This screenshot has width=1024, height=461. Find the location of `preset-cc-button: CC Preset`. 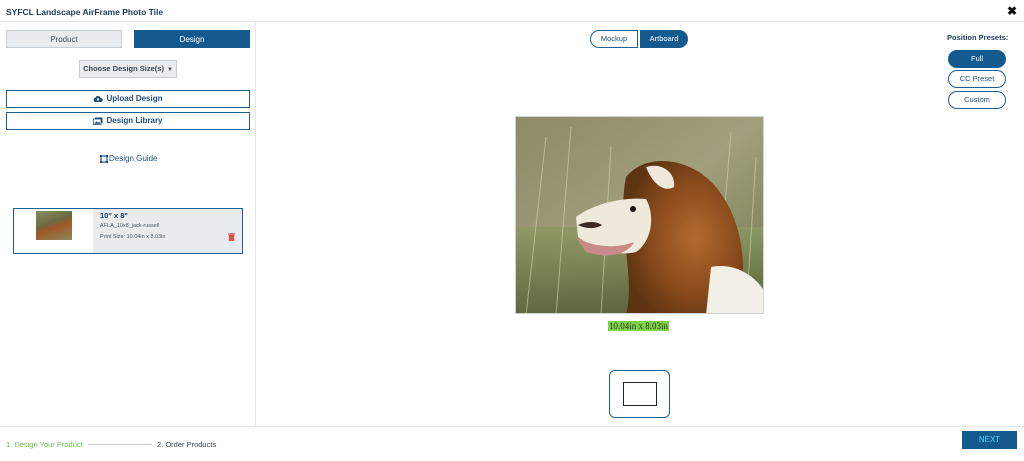

preset-cc-button: CC Preset is located at coordinates (977, 79).